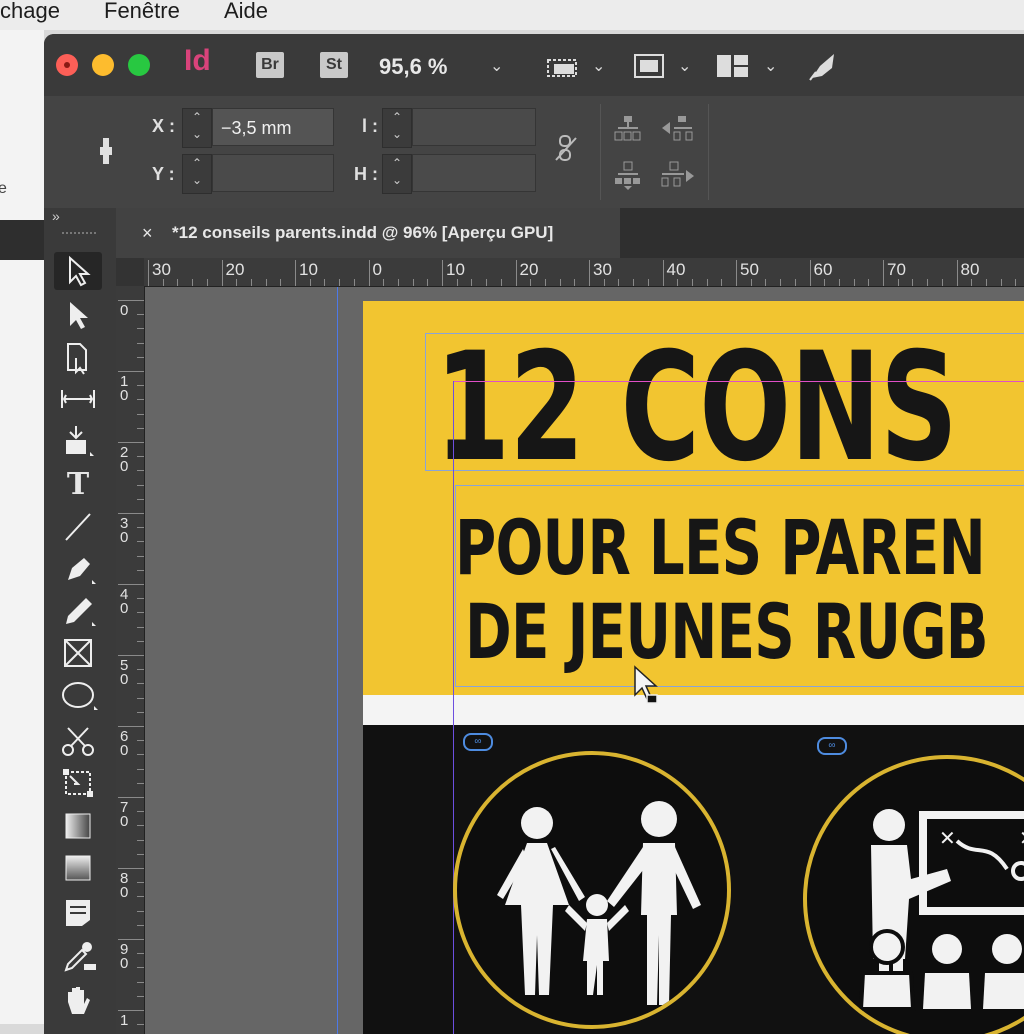 The height and width of the screenshot is (1034, 1024). I want to click on view-options-chevron-icon: ⌄, so click(684, 66).